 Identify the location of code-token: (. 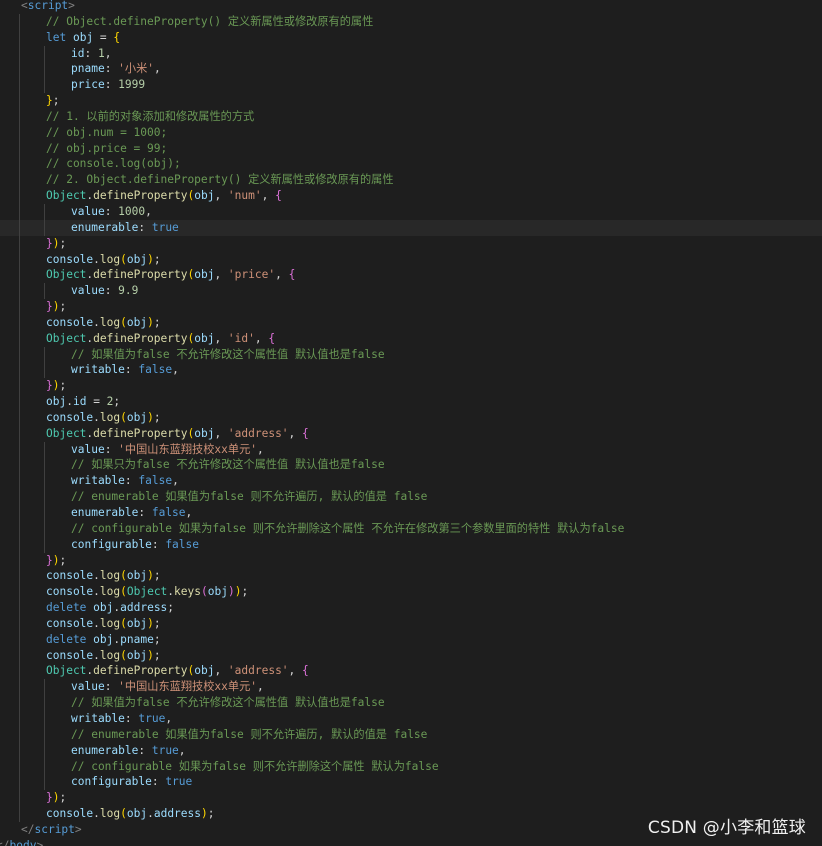
(123, 322).